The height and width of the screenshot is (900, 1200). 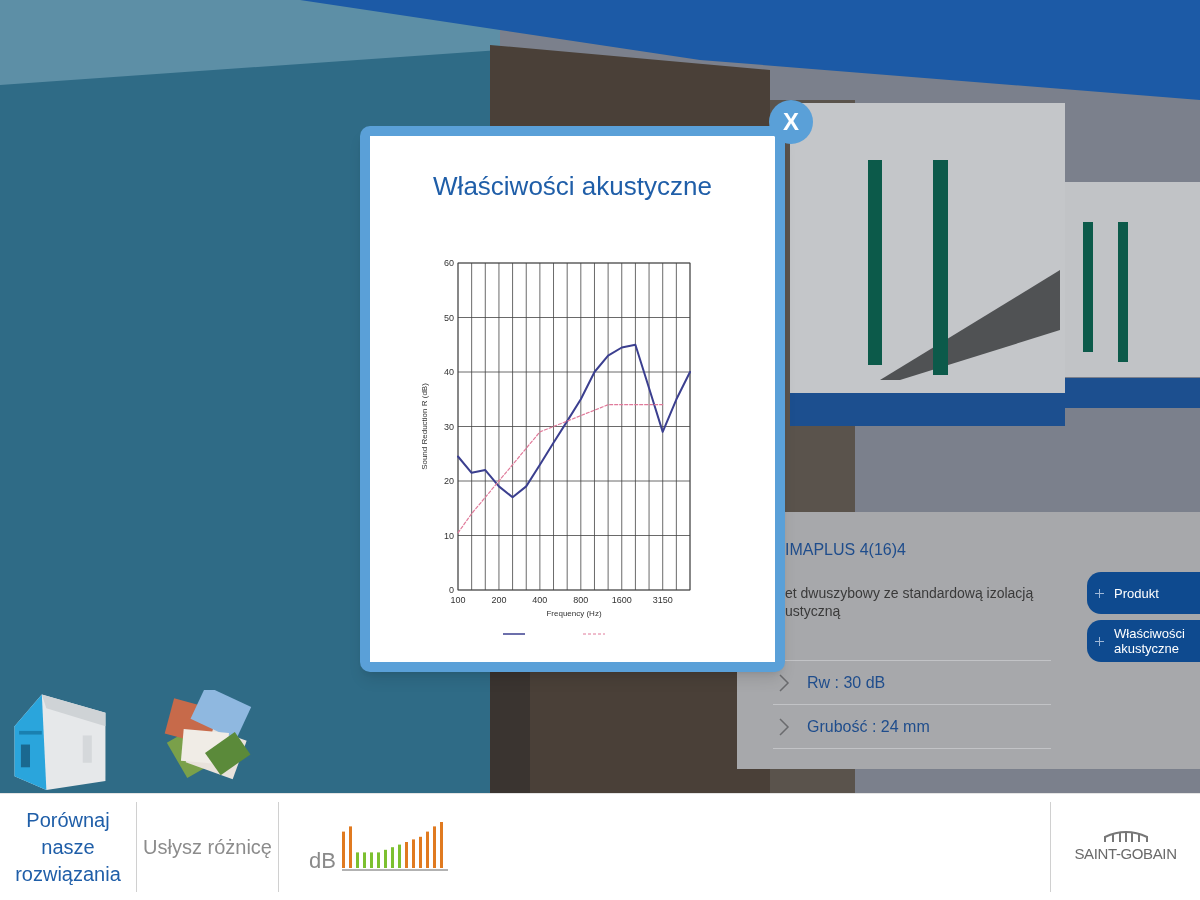 What do you see at coordinates (424, 426) in the screenshot?
I see `axis-title: Sound Reduction R (dB)` at bounding box center [424, 426].